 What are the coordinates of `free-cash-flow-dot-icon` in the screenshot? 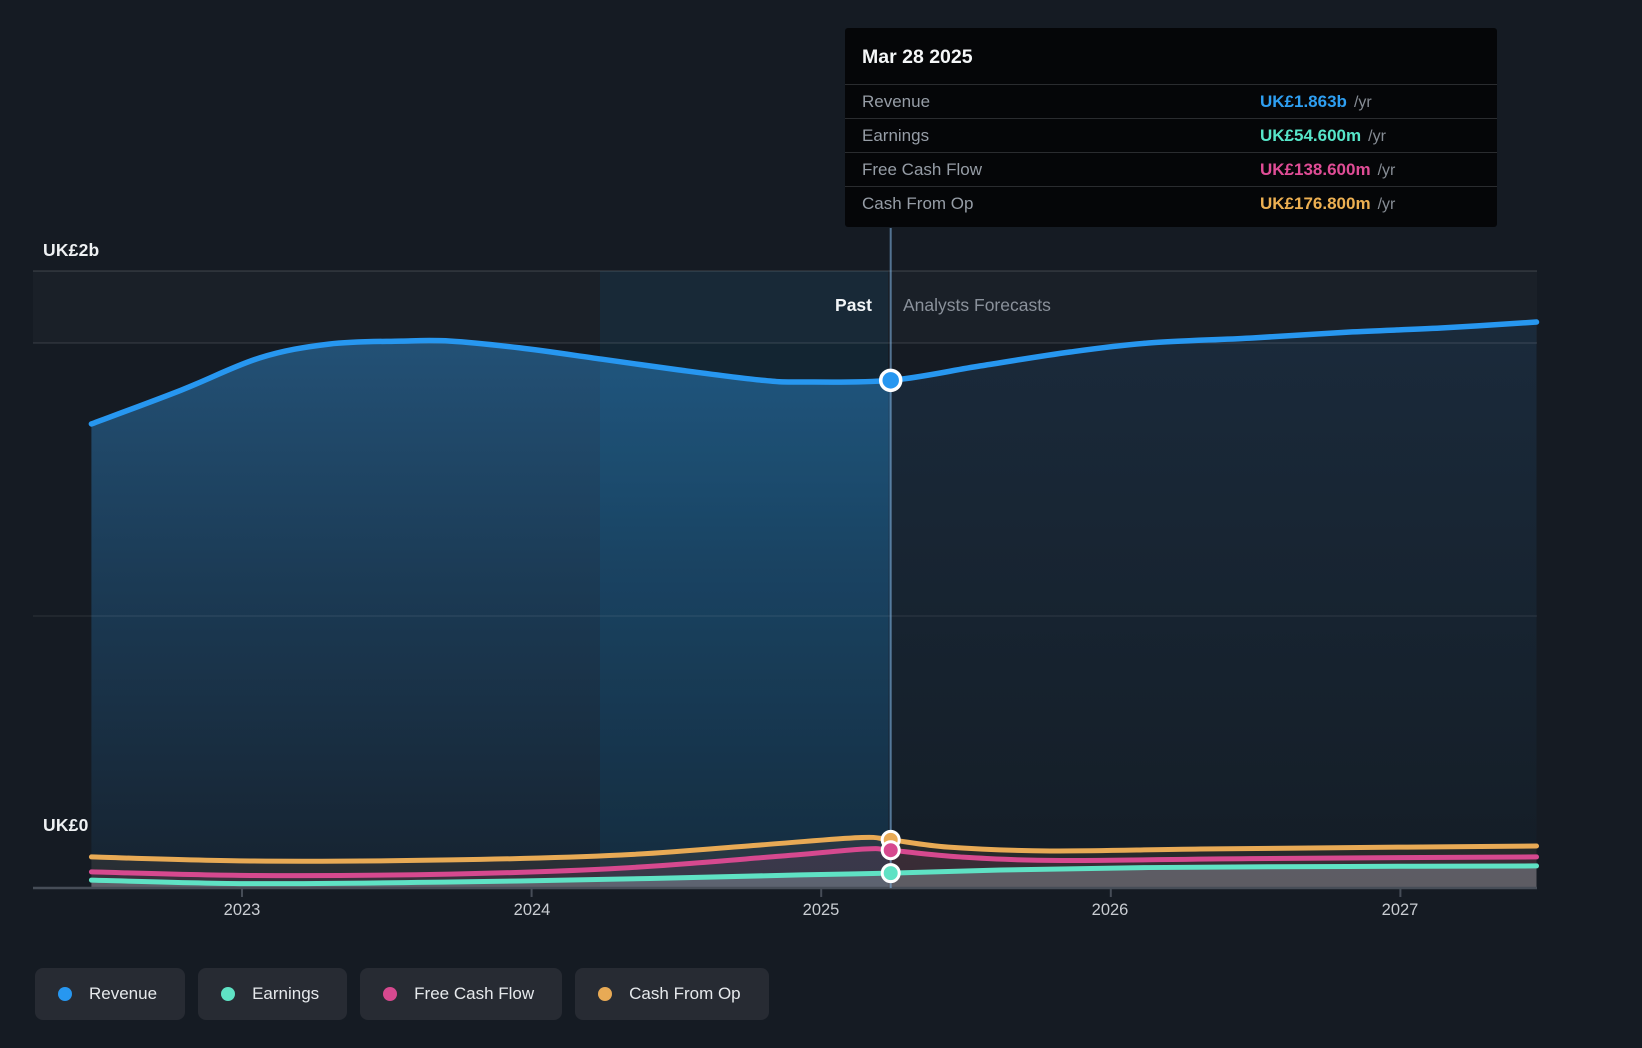 It's located at (390, 994).